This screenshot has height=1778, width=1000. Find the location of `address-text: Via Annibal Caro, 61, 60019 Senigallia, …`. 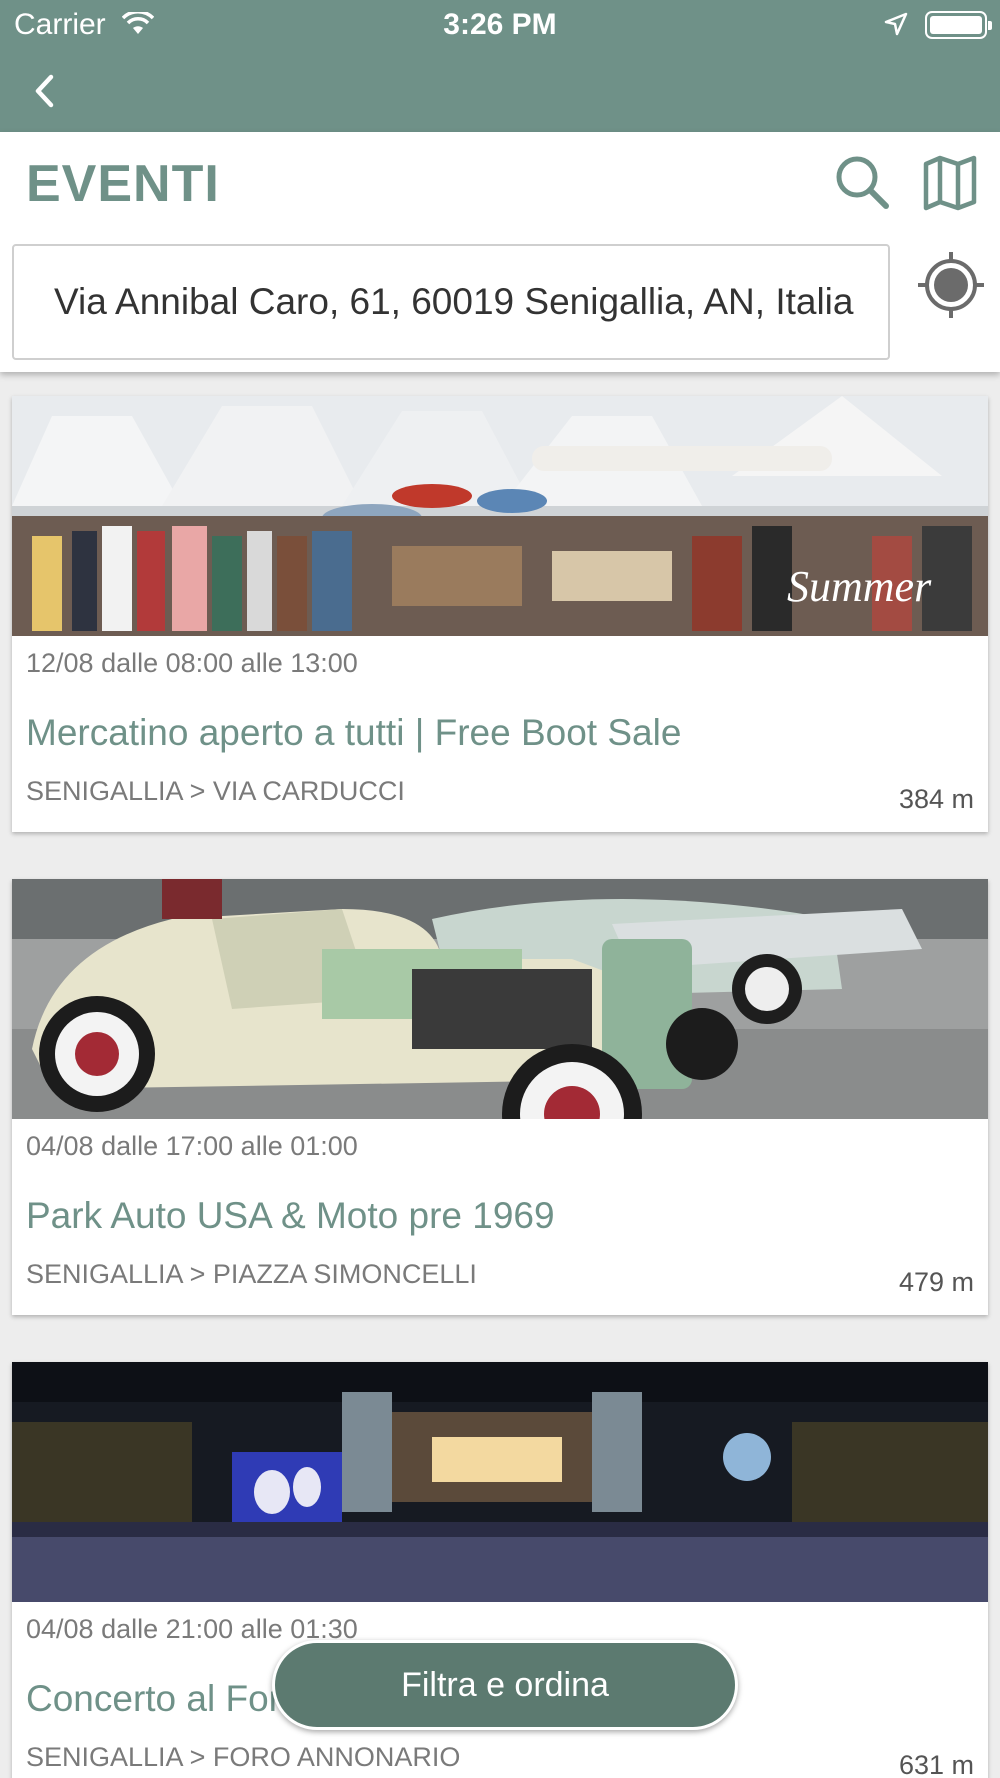

address-text: Via Annibal Caro, 61, 60019 Senigallia, … is located at coordinates (454, 301).